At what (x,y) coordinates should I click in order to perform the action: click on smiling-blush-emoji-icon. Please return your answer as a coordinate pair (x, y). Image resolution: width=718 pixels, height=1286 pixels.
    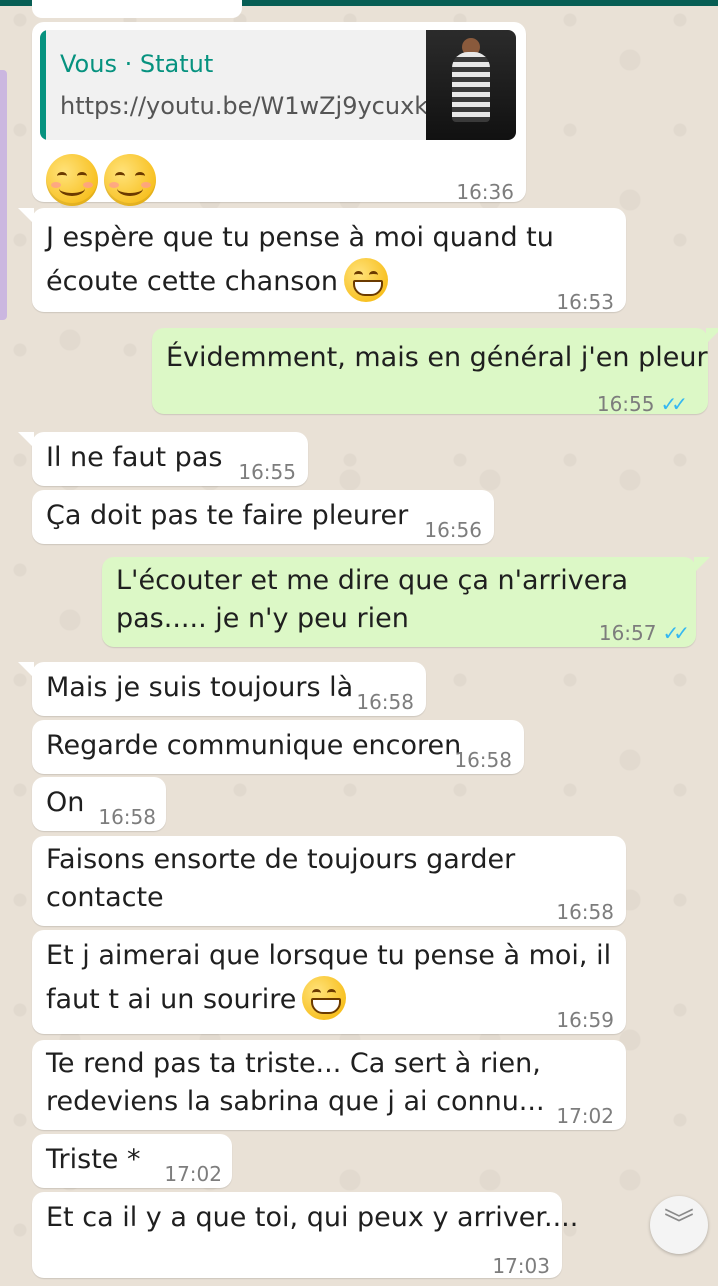
    Looking at the image, I should click on (72, 180).